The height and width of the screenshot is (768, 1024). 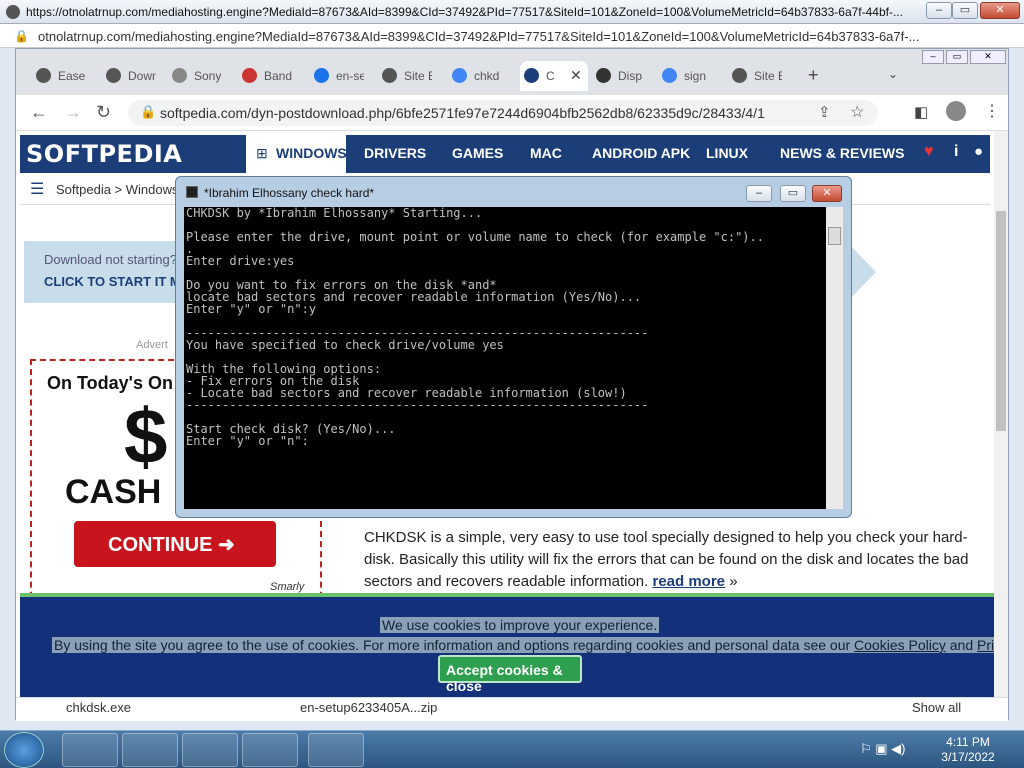 What do you see at coordinates (985, 645) in the screenshot?
I see `privacy-policy-link: Privacy Policy` at bounding box center [985, 645].